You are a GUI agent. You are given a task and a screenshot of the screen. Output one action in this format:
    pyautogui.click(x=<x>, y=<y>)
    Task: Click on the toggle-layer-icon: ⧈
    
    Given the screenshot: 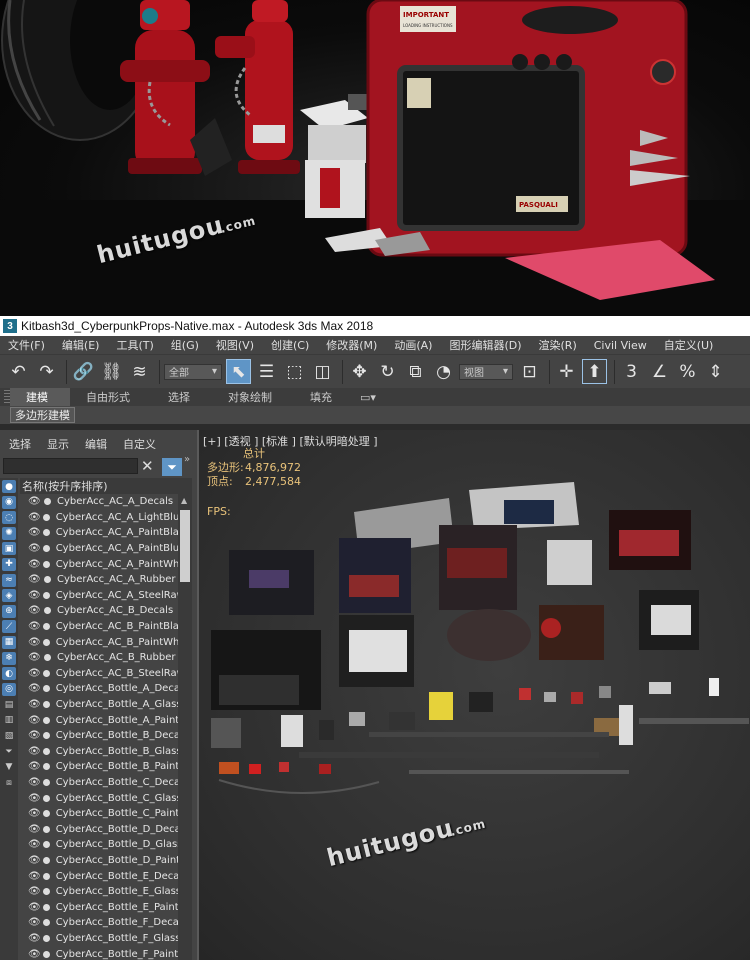 What is the action you would take?
    pyautogui.click(x=9, y=782)
    